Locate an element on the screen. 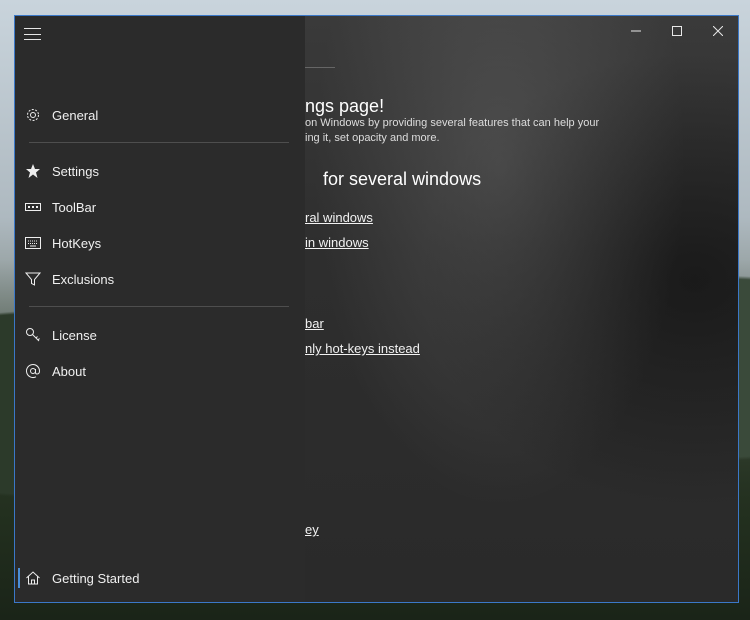  link-toolbar: bar is located at coordinates (314, 323).